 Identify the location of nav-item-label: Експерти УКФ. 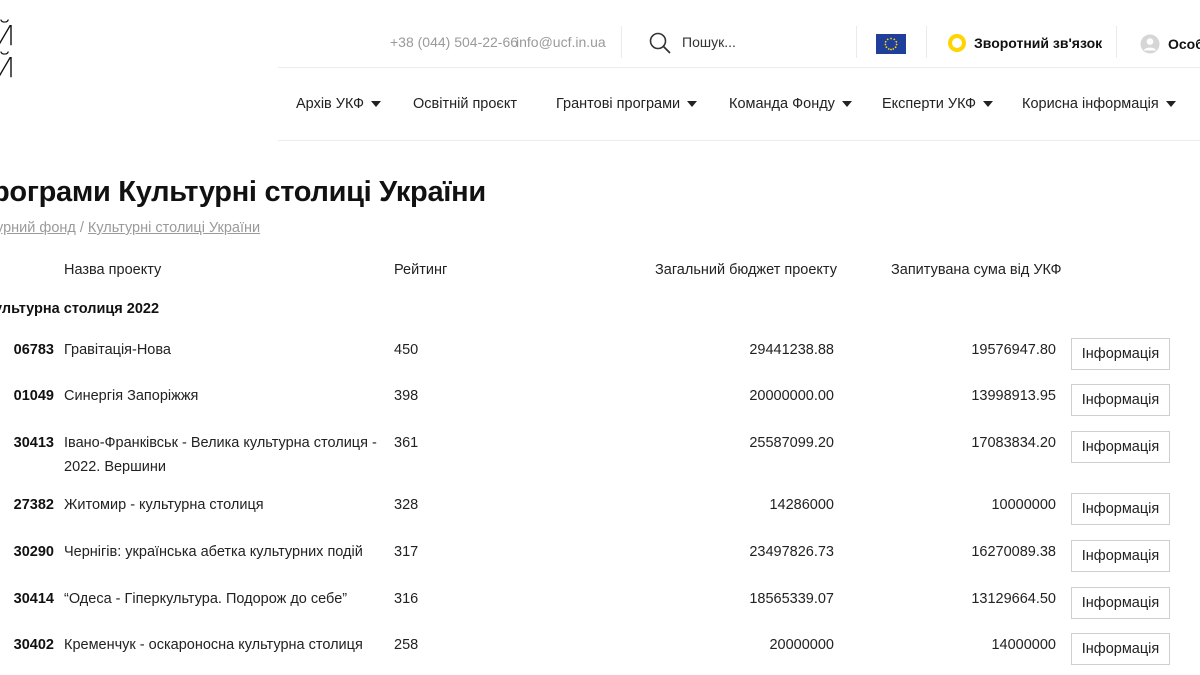
(929, 104).